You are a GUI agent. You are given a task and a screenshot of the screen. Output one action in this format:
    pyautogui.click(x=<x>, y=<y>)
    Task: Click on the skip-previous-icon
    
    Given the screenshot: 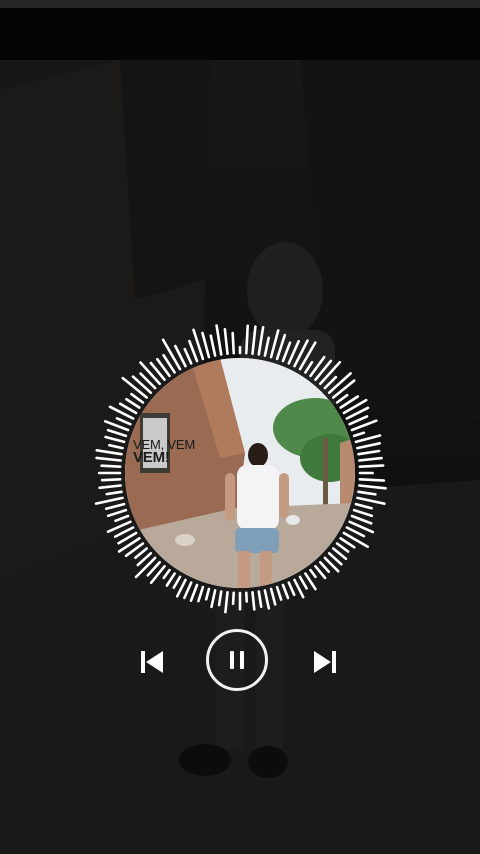 What is the action you would take?
    pyautogui.click(x=152, y=662)
    